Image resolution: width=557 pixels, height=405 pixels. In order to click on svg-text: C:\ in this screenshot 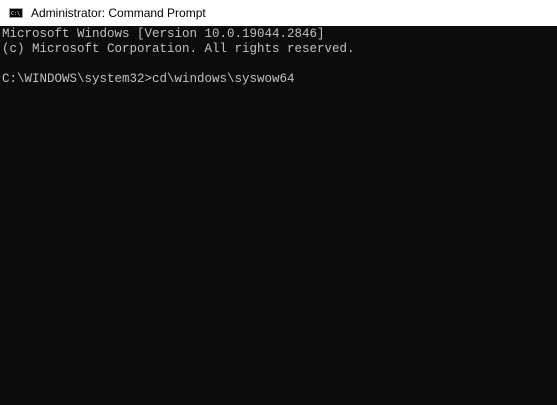, I will do `click(15, 13)`.